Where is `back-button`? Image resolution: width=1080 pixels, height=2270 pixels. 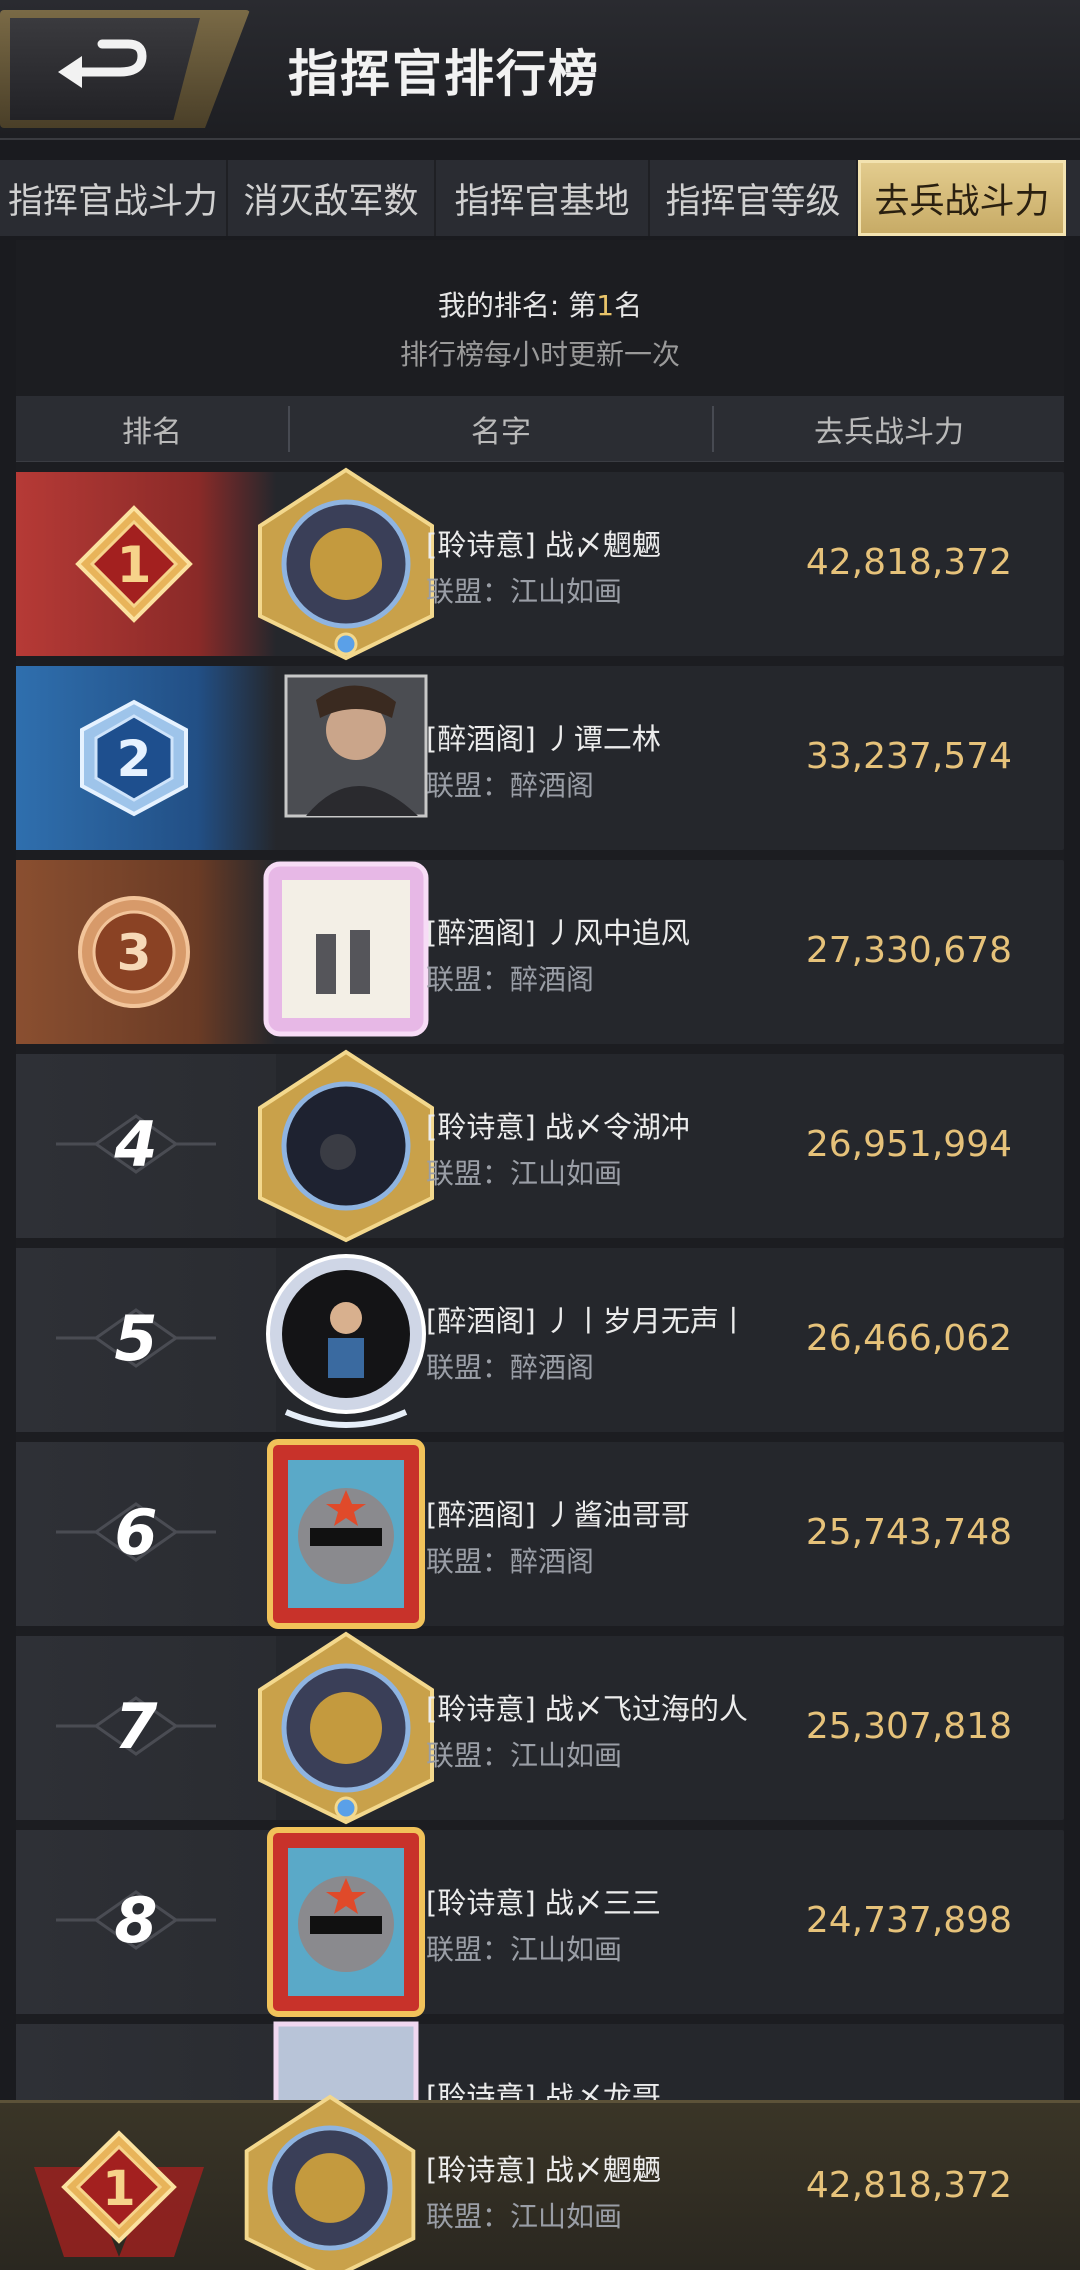
back-button is located at coordinates (125, 69).